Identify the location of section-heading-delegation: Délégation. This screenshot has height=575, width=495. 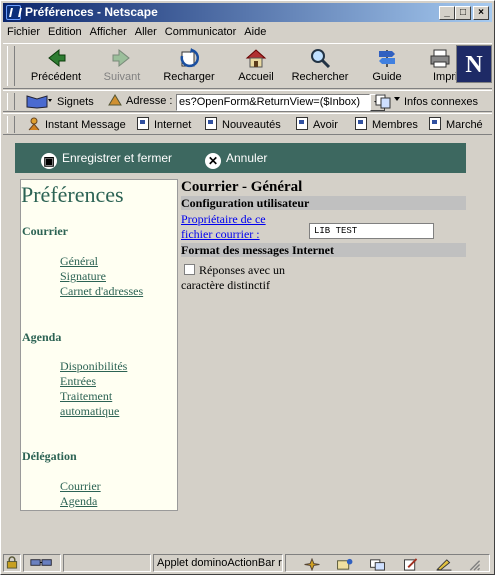
(49, 456).